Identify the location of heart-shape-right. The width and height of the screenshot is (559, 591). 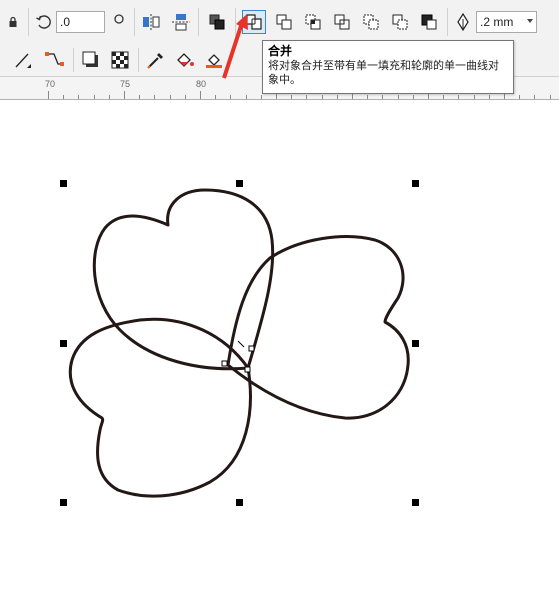
(318, 327).